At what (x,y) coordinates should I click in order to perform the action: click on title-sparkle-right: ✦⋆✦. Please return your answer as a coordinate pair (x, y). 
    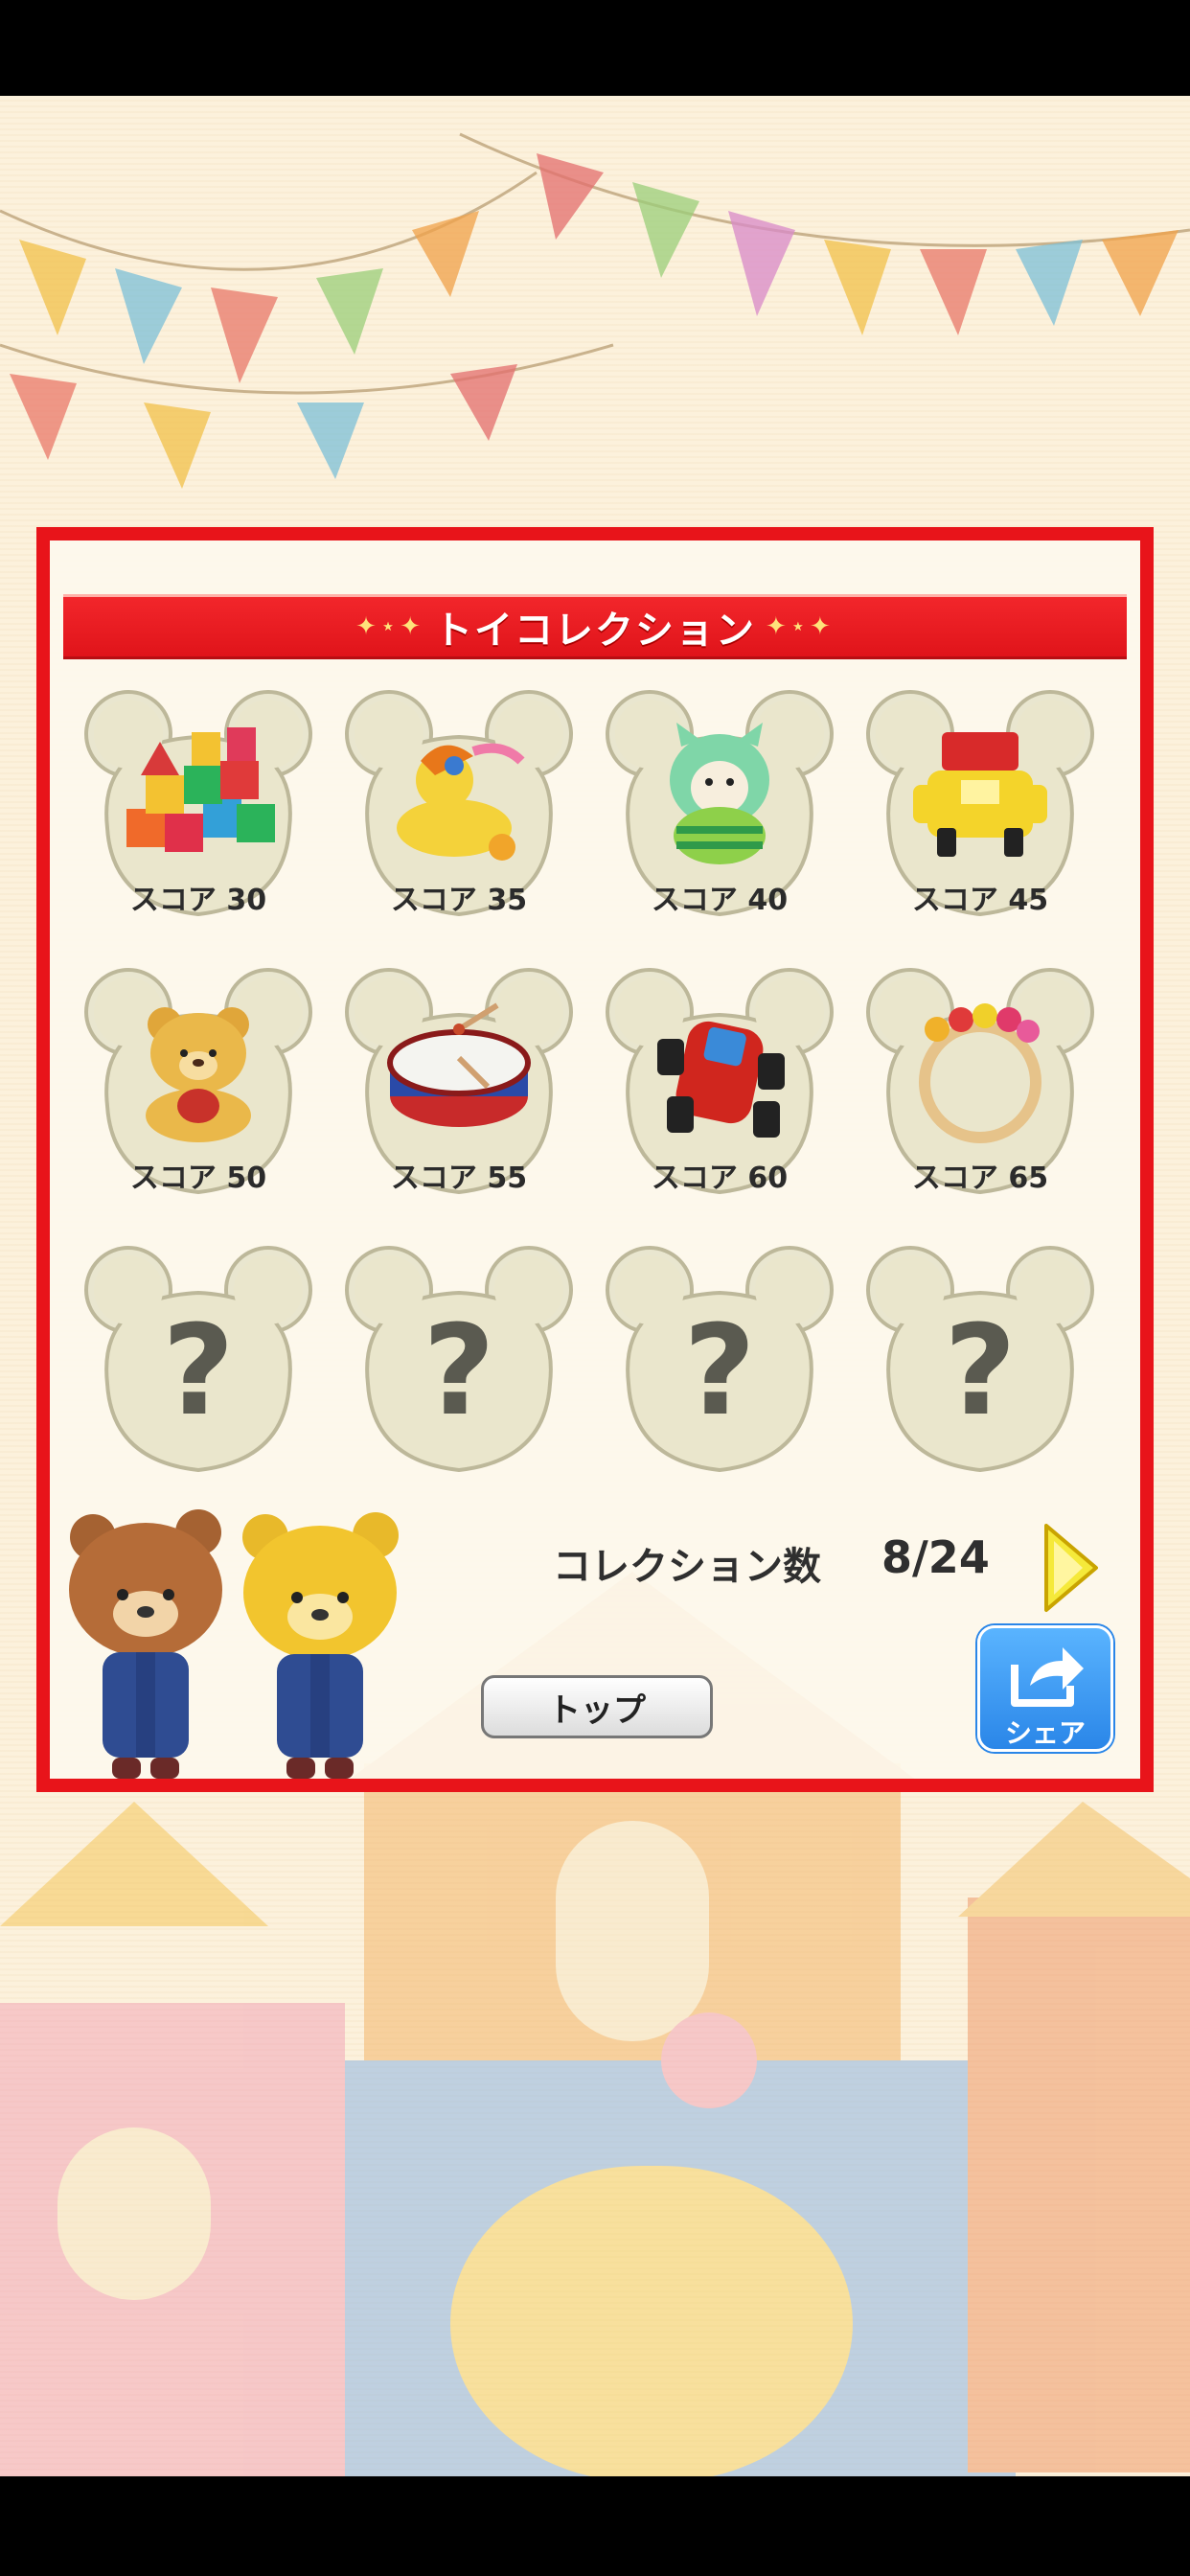
    Looking at the image, I should click on (801, 626).